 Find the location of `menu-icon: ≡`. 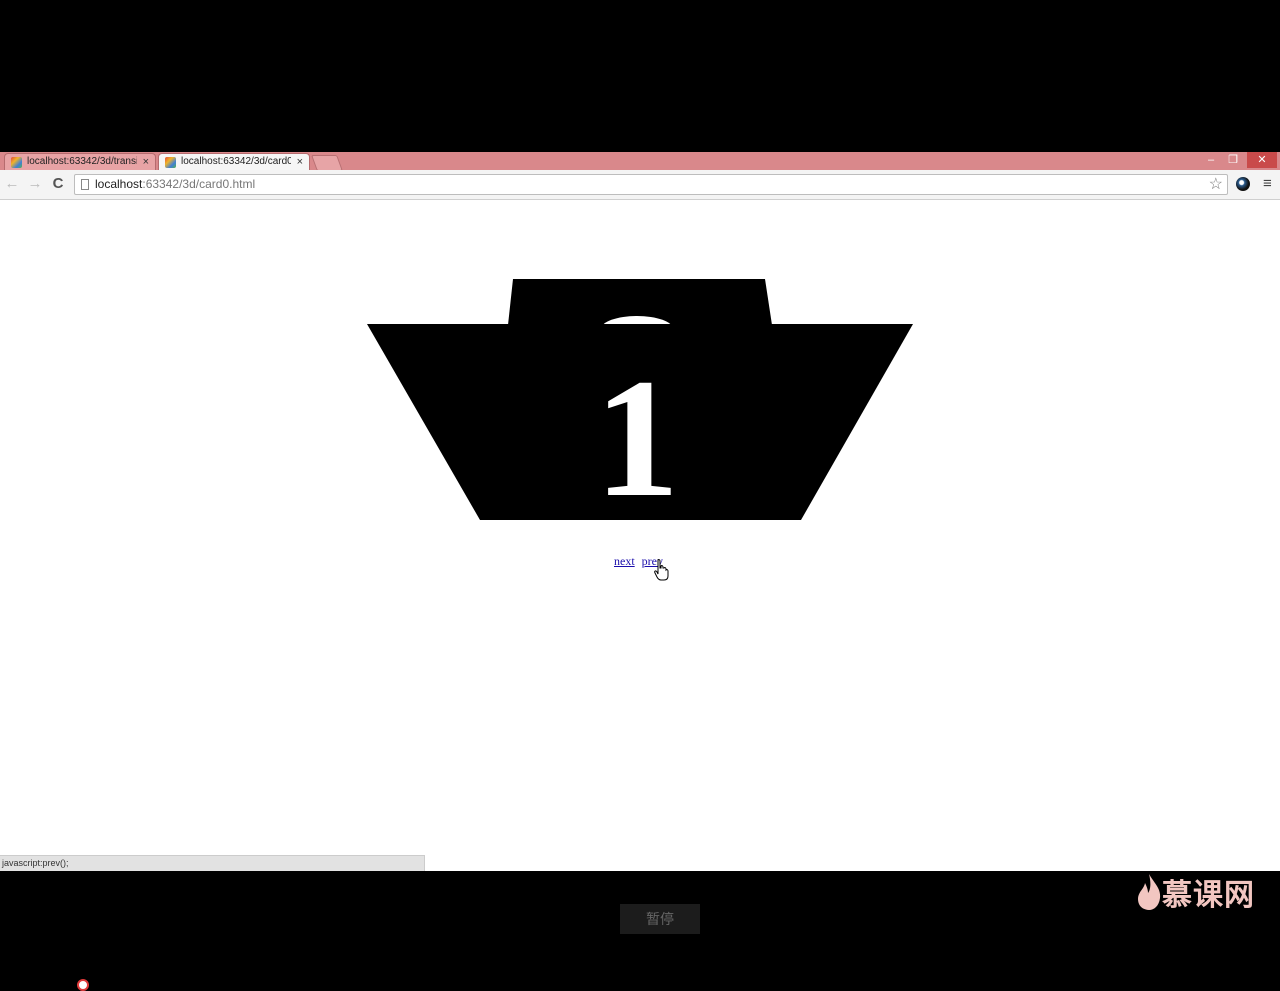

menu-icon: ≡ is located at coordinates (1267, 184).